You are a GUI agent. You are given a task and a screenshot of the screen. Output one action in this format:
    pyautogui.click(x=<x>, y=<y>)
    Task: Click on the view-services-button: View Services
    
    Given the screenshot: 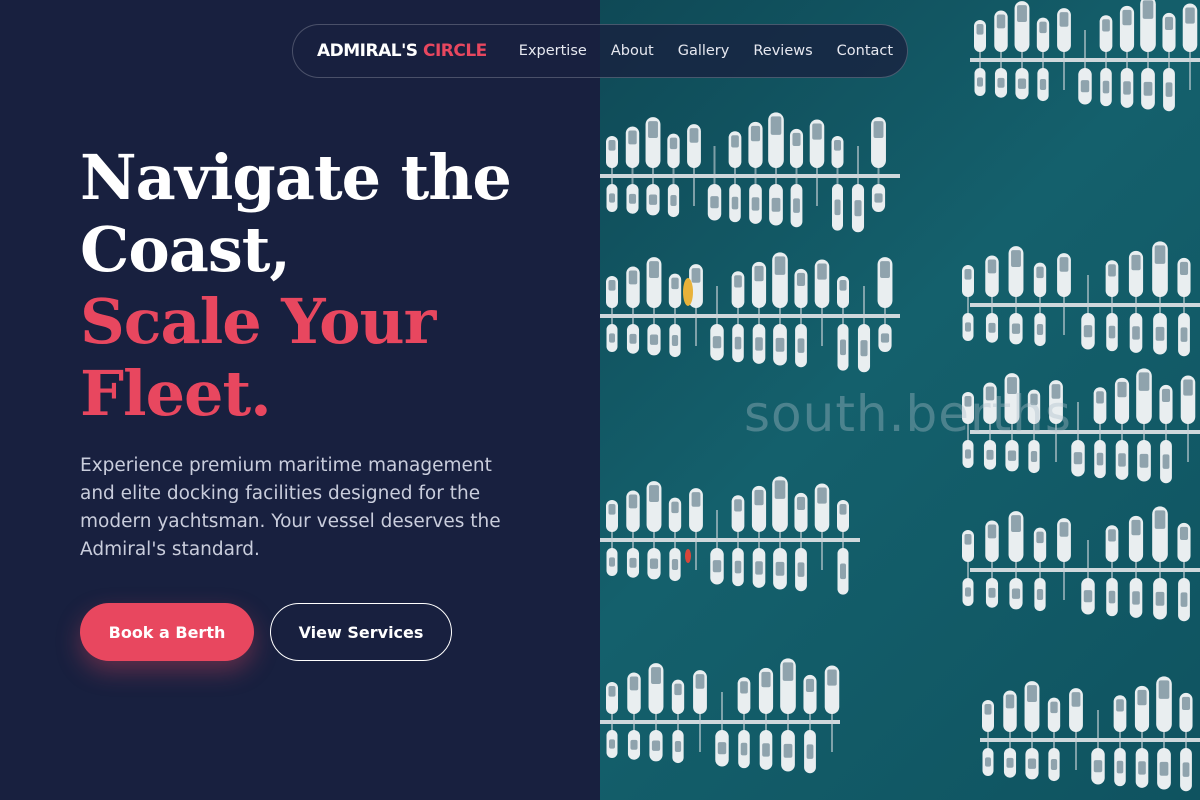 What is the action you would take?
    pyautogui.click(x=361, y=632)
    